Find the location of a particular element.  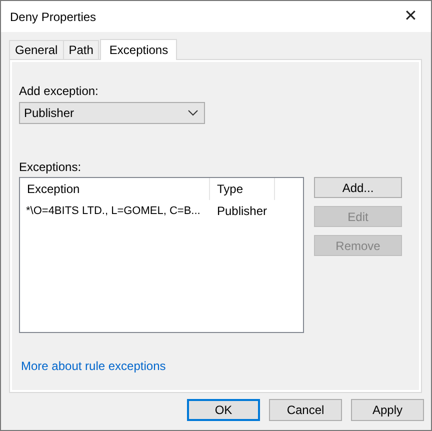

list-row: *\O=4BITS LTD., L=GOMEL, C=B... Publisher is located at coordinates (161, 211).